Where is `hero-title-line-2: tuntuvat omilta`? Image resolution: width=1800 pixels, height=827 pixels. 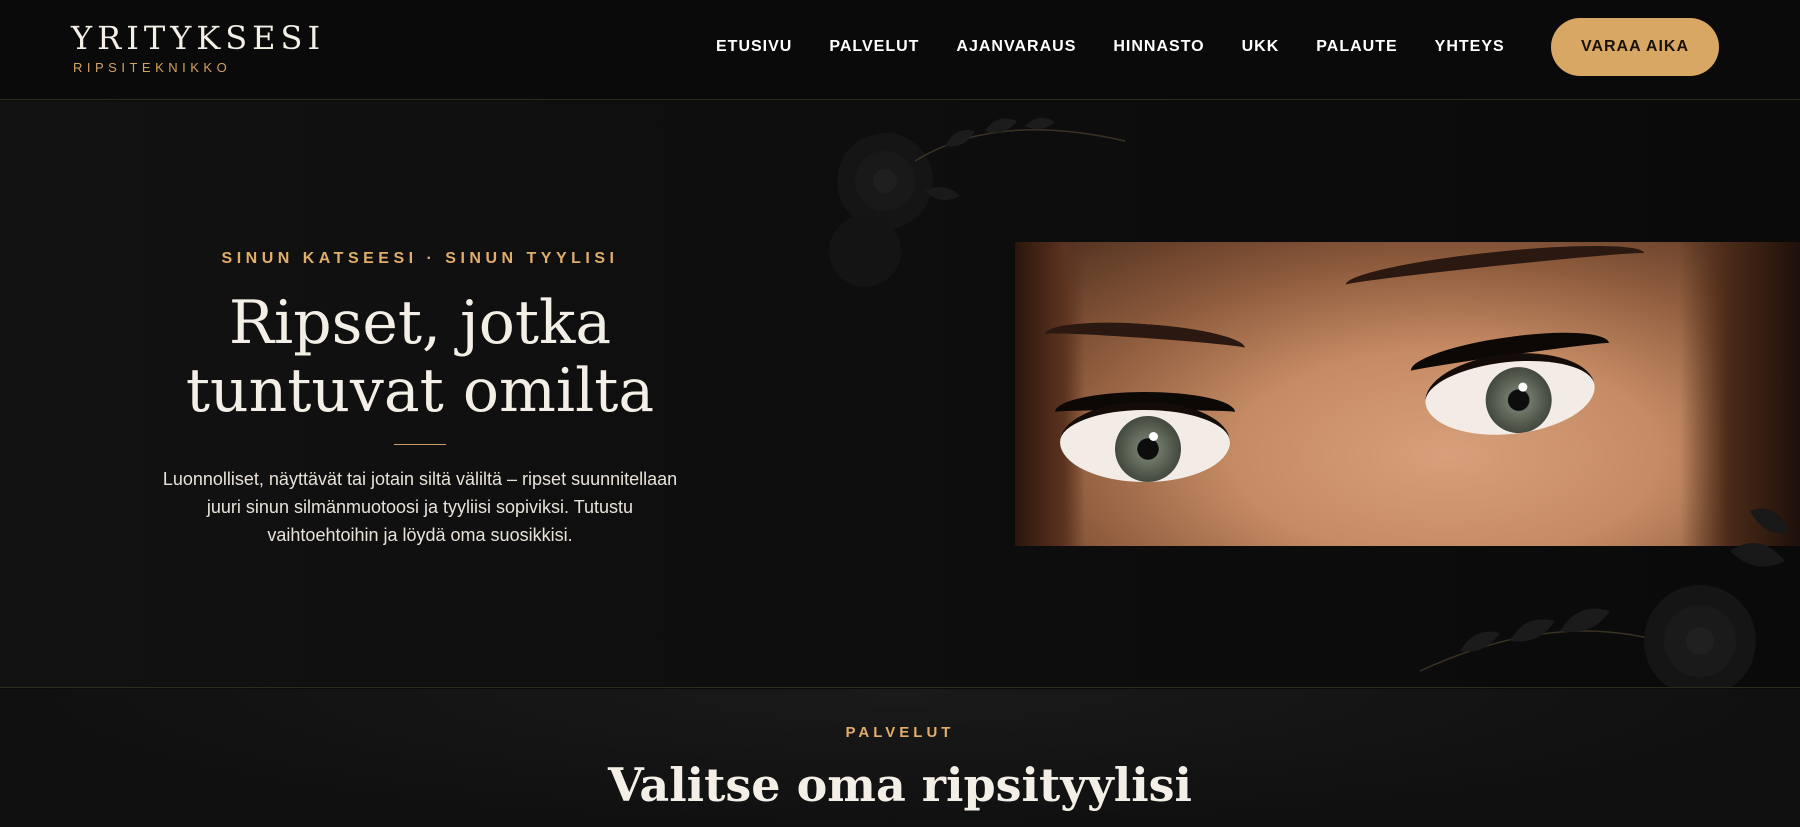 hero-title-line-2: tuntuvat omilta is located at coordinates (420, 391).